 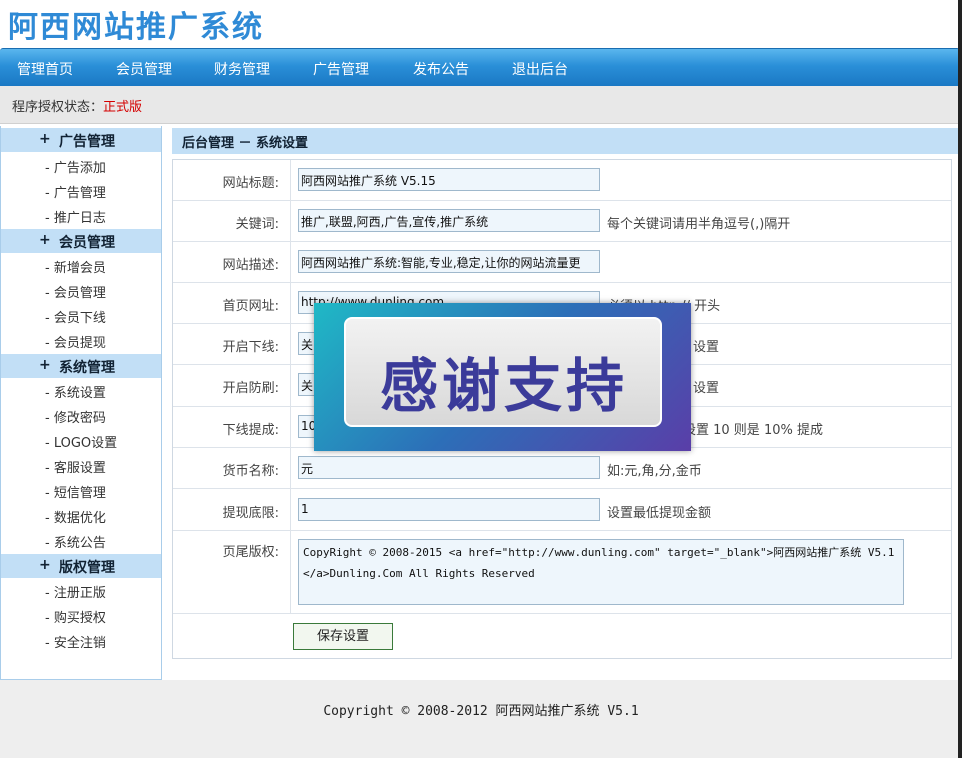 I want to click on sidebar-item-manage-ads: - 广告管理, so click(x=75, y=191).